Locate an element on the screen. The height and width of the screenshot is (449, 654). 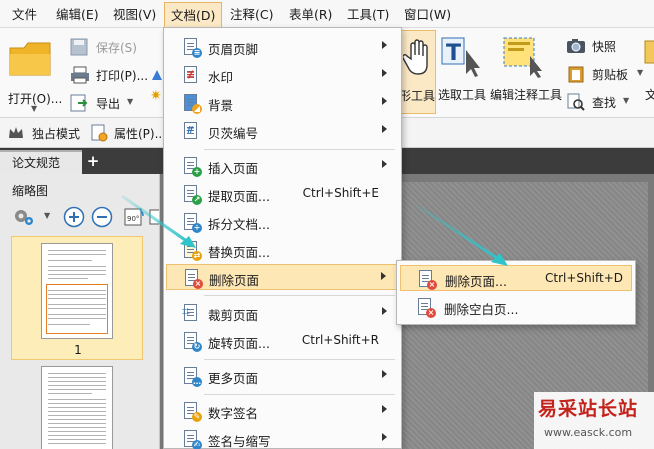
snapshot-label: 快照 is located at coordinates (604, 47).